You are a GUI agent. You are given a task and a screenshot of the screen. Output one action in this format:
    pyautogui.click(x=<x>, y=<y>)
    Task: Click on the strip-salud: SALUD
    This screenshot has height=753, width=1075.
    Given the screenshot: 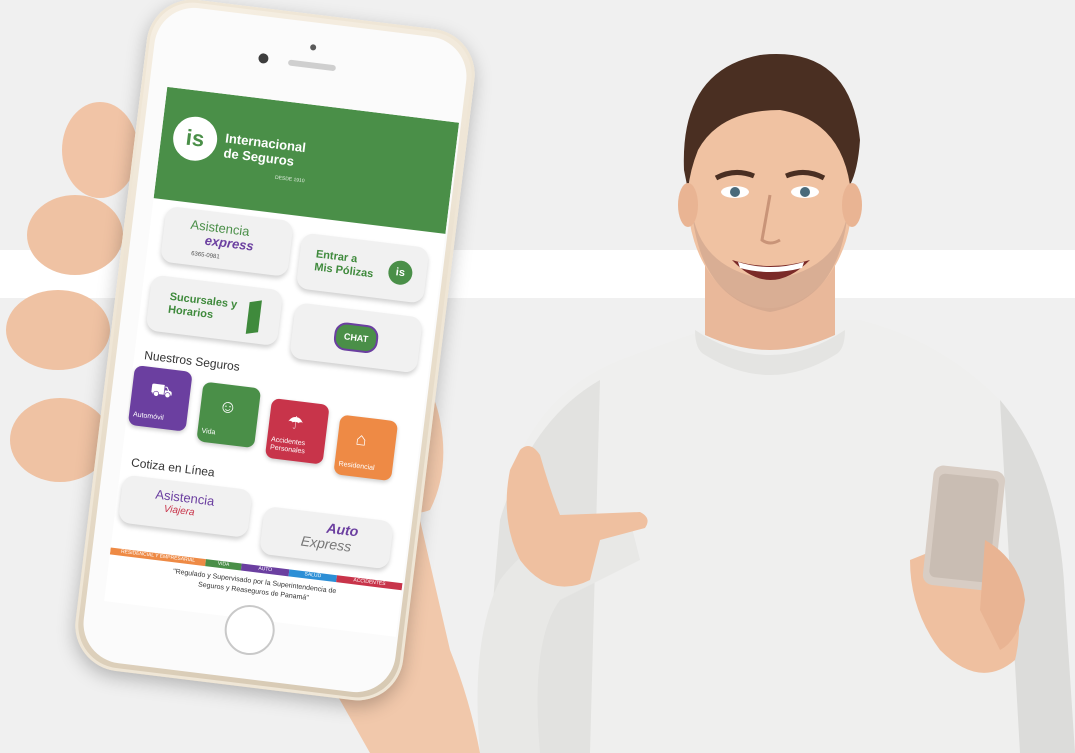 What is the action you would take?
    pyautogui.click(x=313, y=576)
    